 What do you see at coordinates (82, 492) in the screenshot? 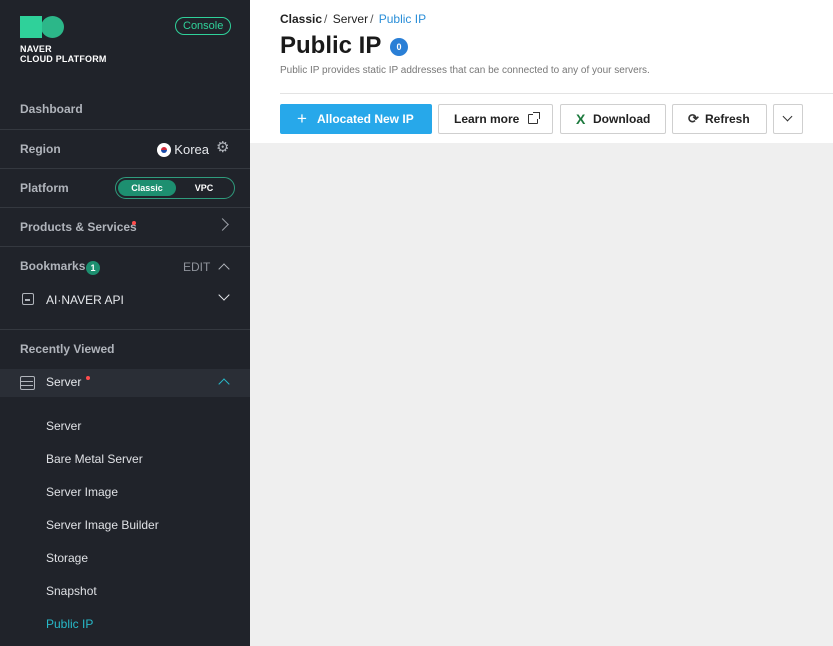
I see `submenu-item-server-image: Server Image` at bounding box center [82, 492].